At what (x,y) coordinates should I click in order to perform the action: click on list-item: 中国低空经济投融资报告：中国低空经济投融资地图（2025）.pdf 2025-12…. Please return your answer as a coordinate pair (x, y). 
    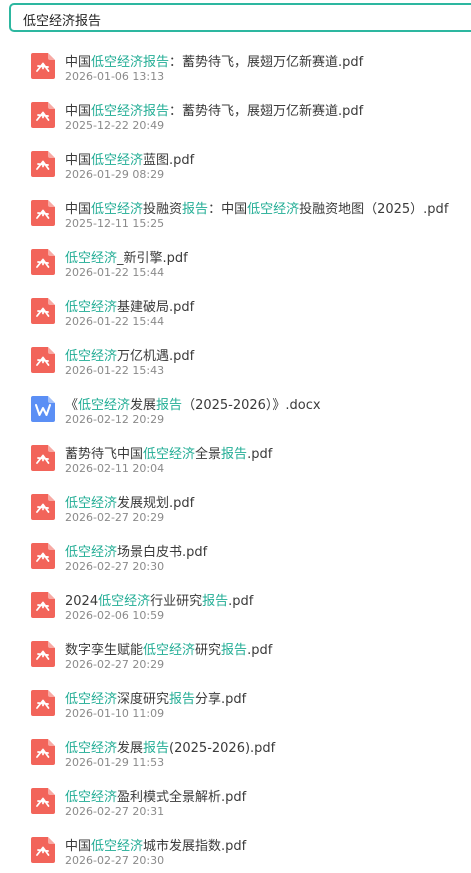
    Looking at the image, I should click on (235, 211).